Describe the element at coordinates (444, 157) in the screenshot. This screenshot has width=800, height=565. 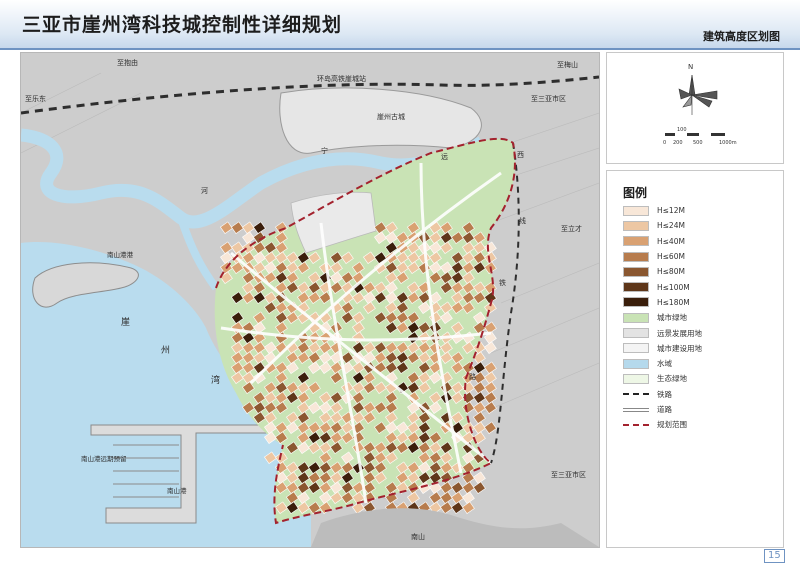
I see `label-river-2: 远` at that location.